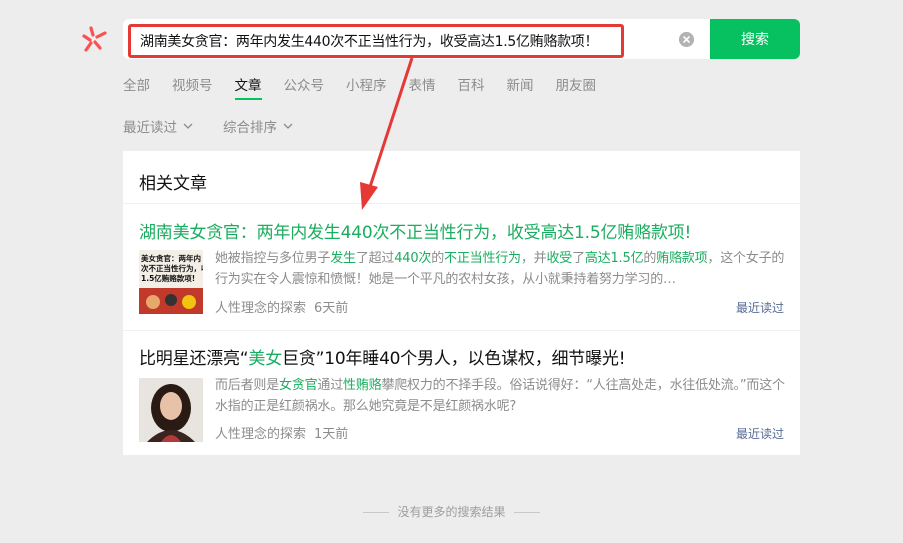  What do you see at coordinates (171, 410) in the screenshot?
I see `result-thumbnail` at bounding box center [171, 410].